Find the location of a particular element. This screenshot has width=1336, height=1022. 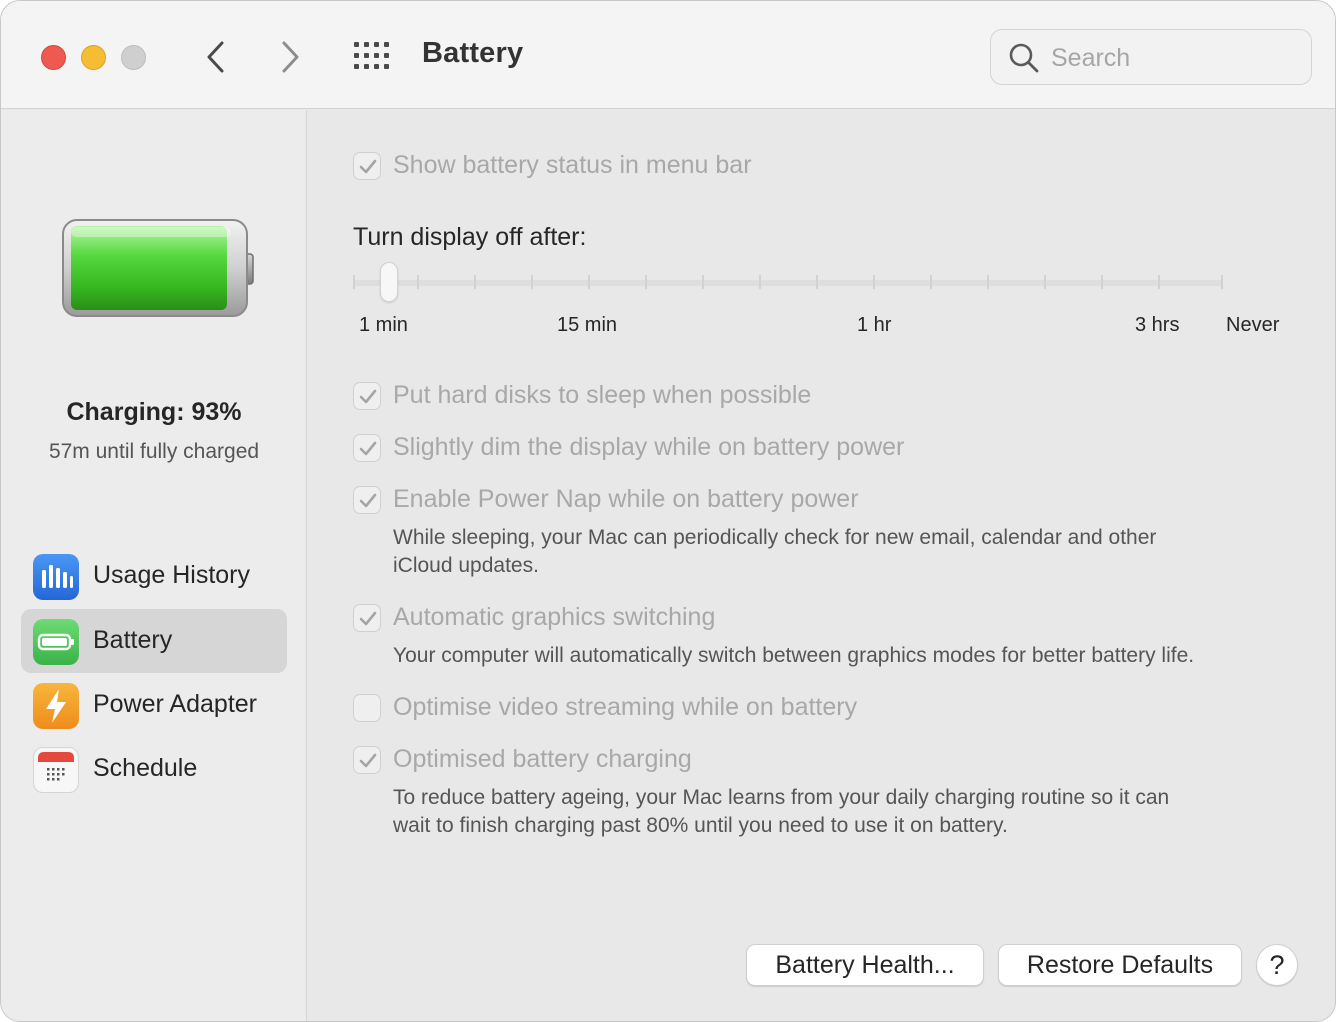

bar-chart-icon is located at coordinates (56, 577).